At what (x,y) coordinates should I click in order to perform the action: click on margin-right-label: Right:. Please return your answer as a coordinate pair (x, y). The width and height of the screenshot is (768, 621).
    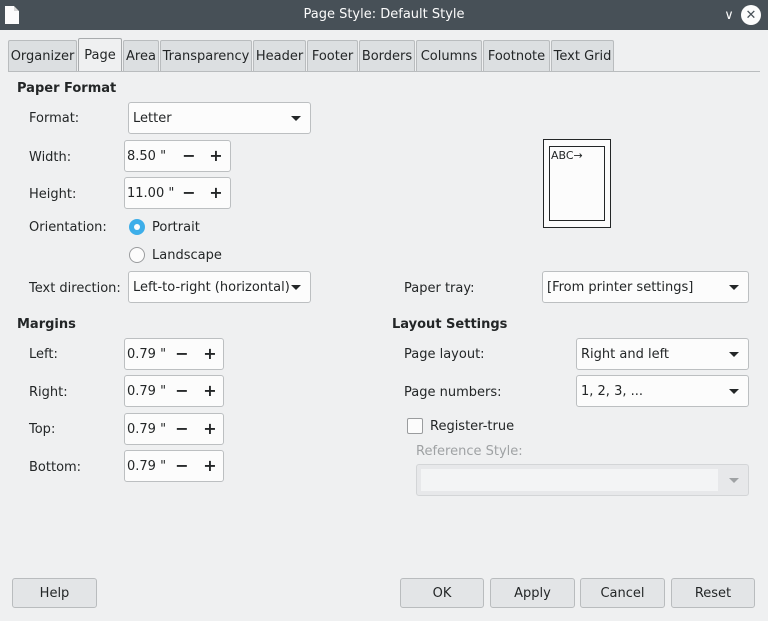
    Looking at the image, I should click on (48, 392).